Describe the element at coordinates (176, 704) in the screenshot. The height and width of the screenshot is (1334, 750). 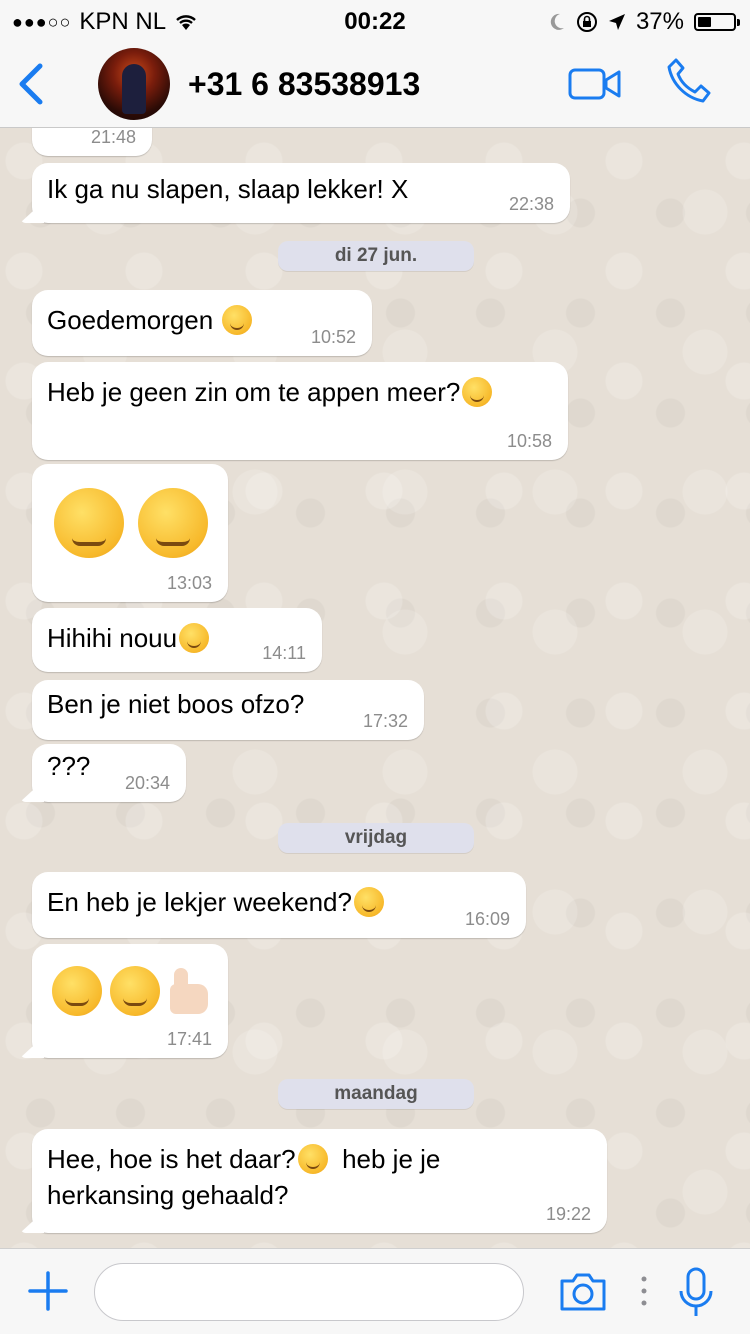
I see `message-text: Ben je niet boos ofzo?` at that location.